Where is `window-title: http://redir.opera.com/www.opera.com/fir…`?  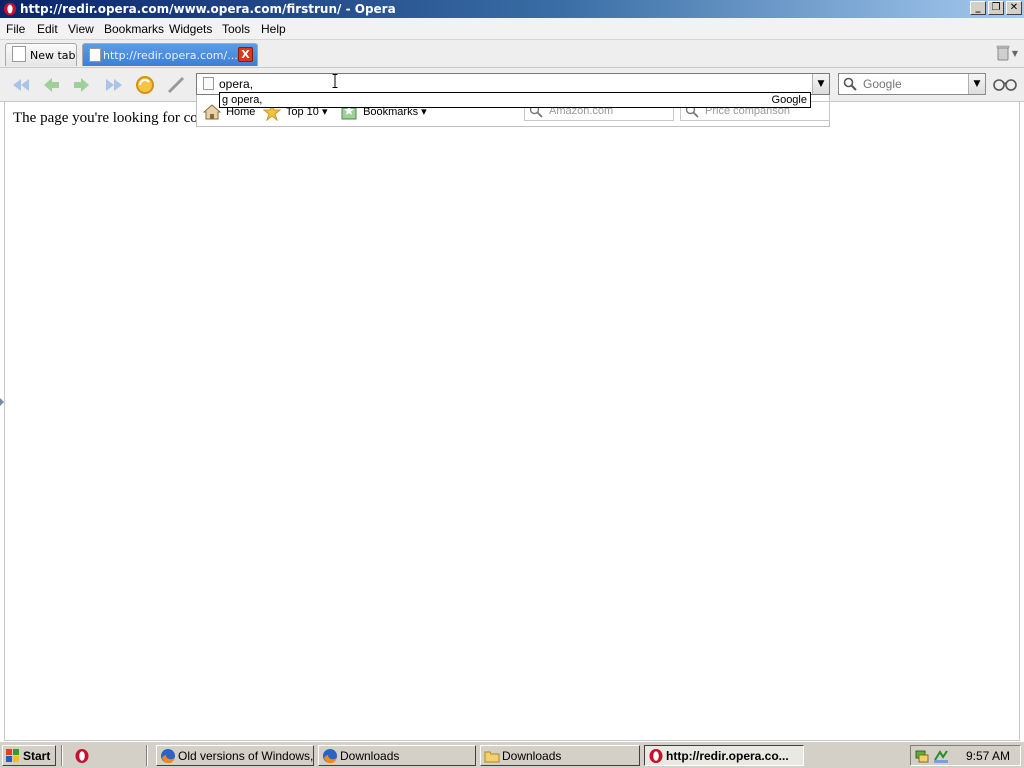
window-title: http://redir.opera.com/www.opera.com/fir… is located at coordinates (208, 9).